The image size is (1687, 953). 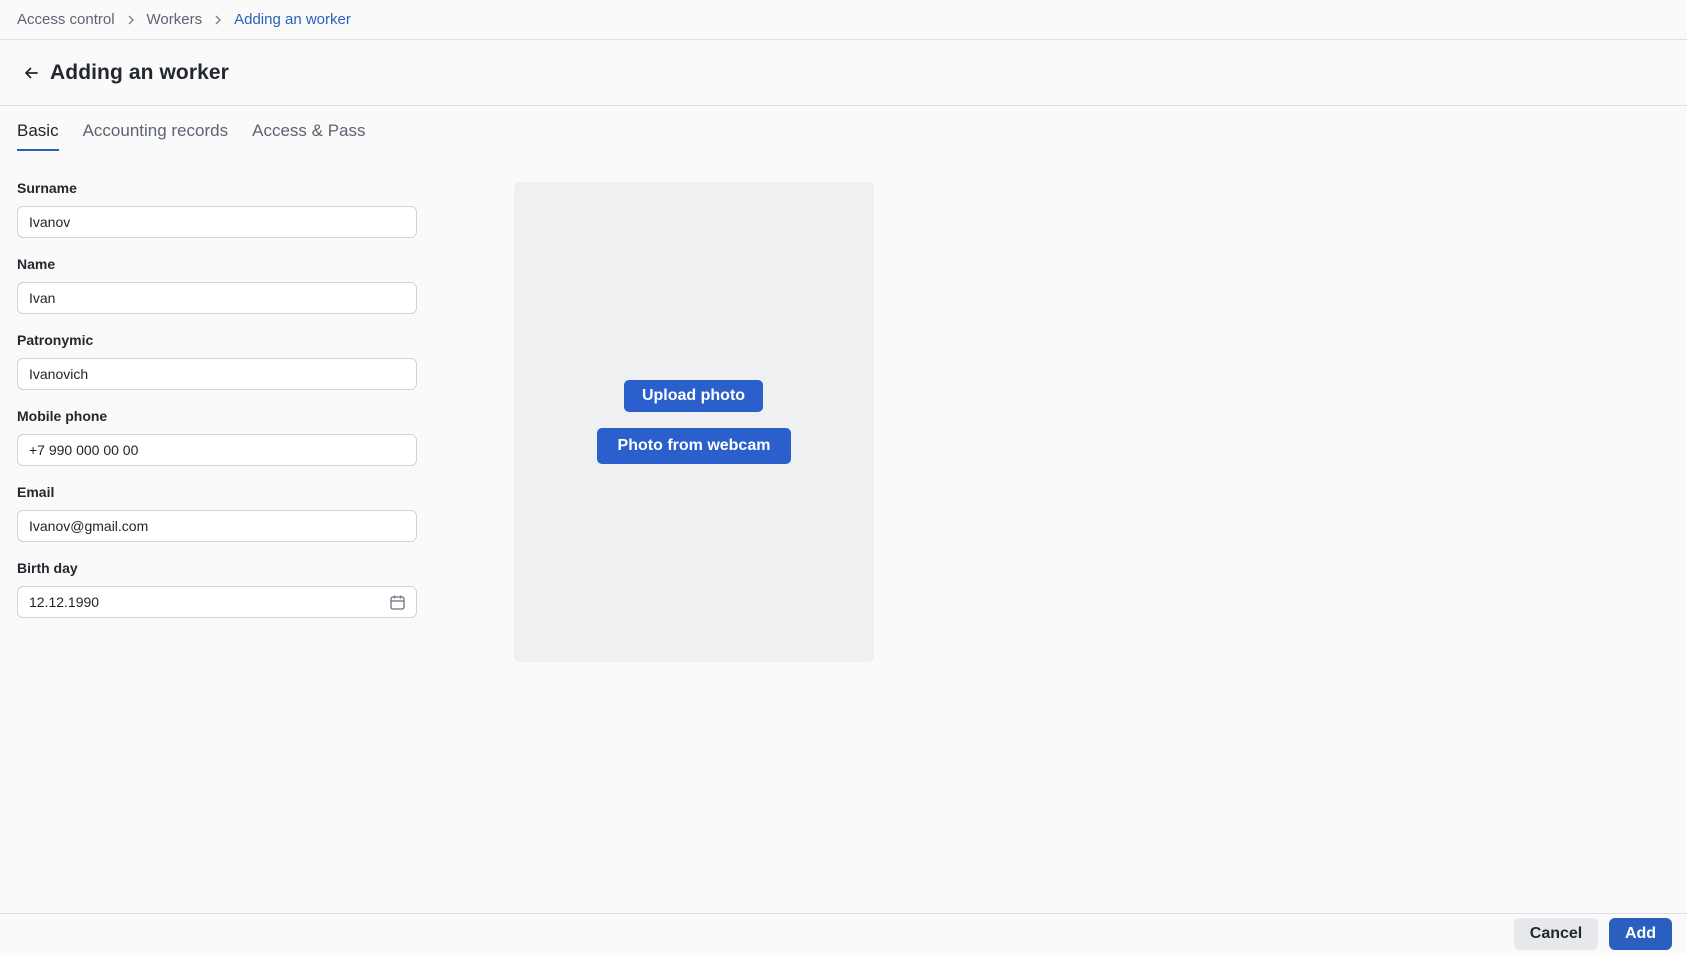 I want to click on patronymic-input, so click(x=204, y=374).